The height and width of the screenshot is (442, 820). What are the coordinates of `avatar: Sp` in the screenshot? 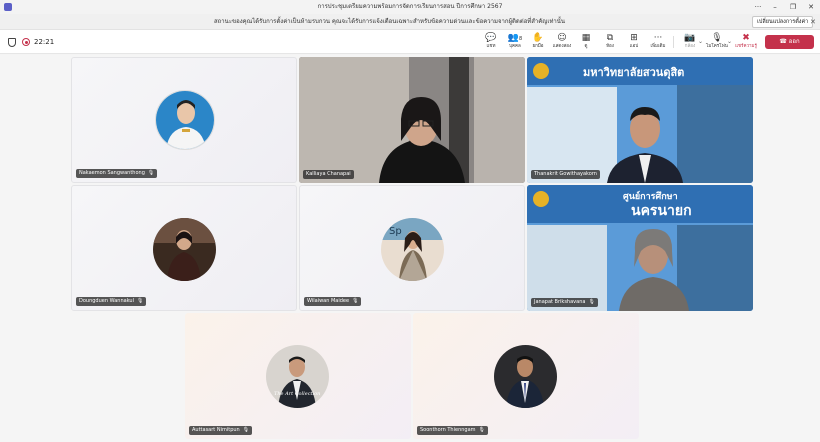 It's located at (412, 249).